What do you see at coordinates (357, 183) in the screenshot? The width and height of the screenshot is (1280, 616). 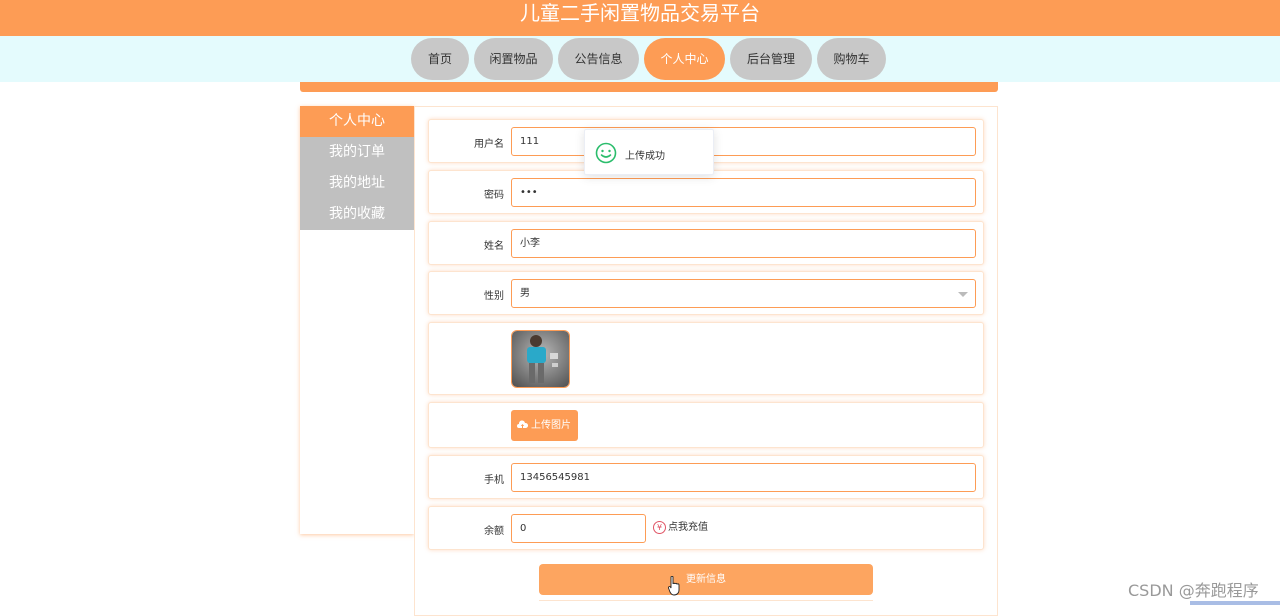 I see `sidebar-item-addresses: 我的地址` at bounding box center [357, 183].